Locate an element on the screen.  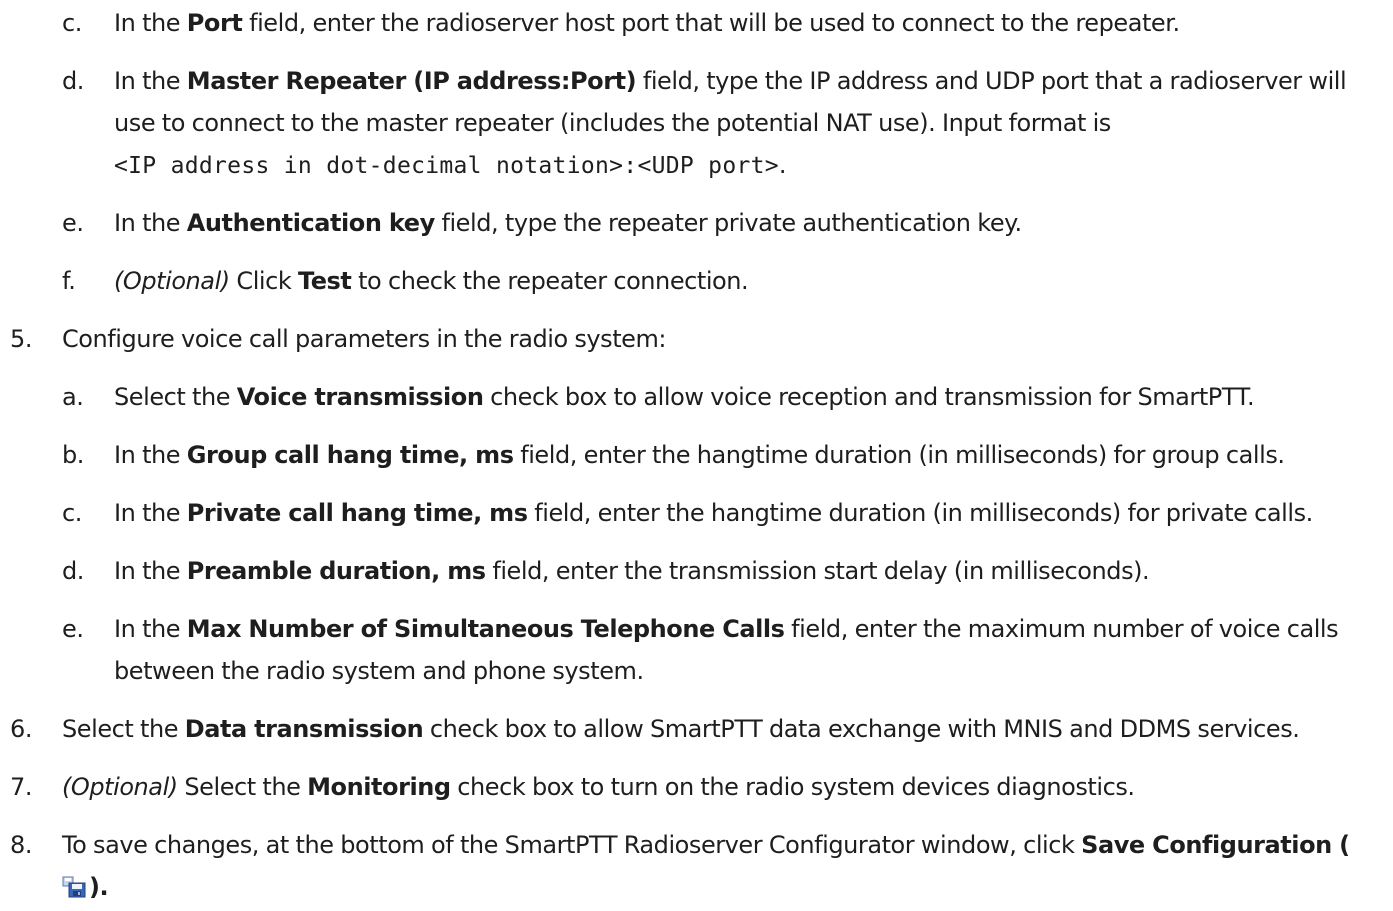
list-marker: a. is located at coordinates (73, 397).